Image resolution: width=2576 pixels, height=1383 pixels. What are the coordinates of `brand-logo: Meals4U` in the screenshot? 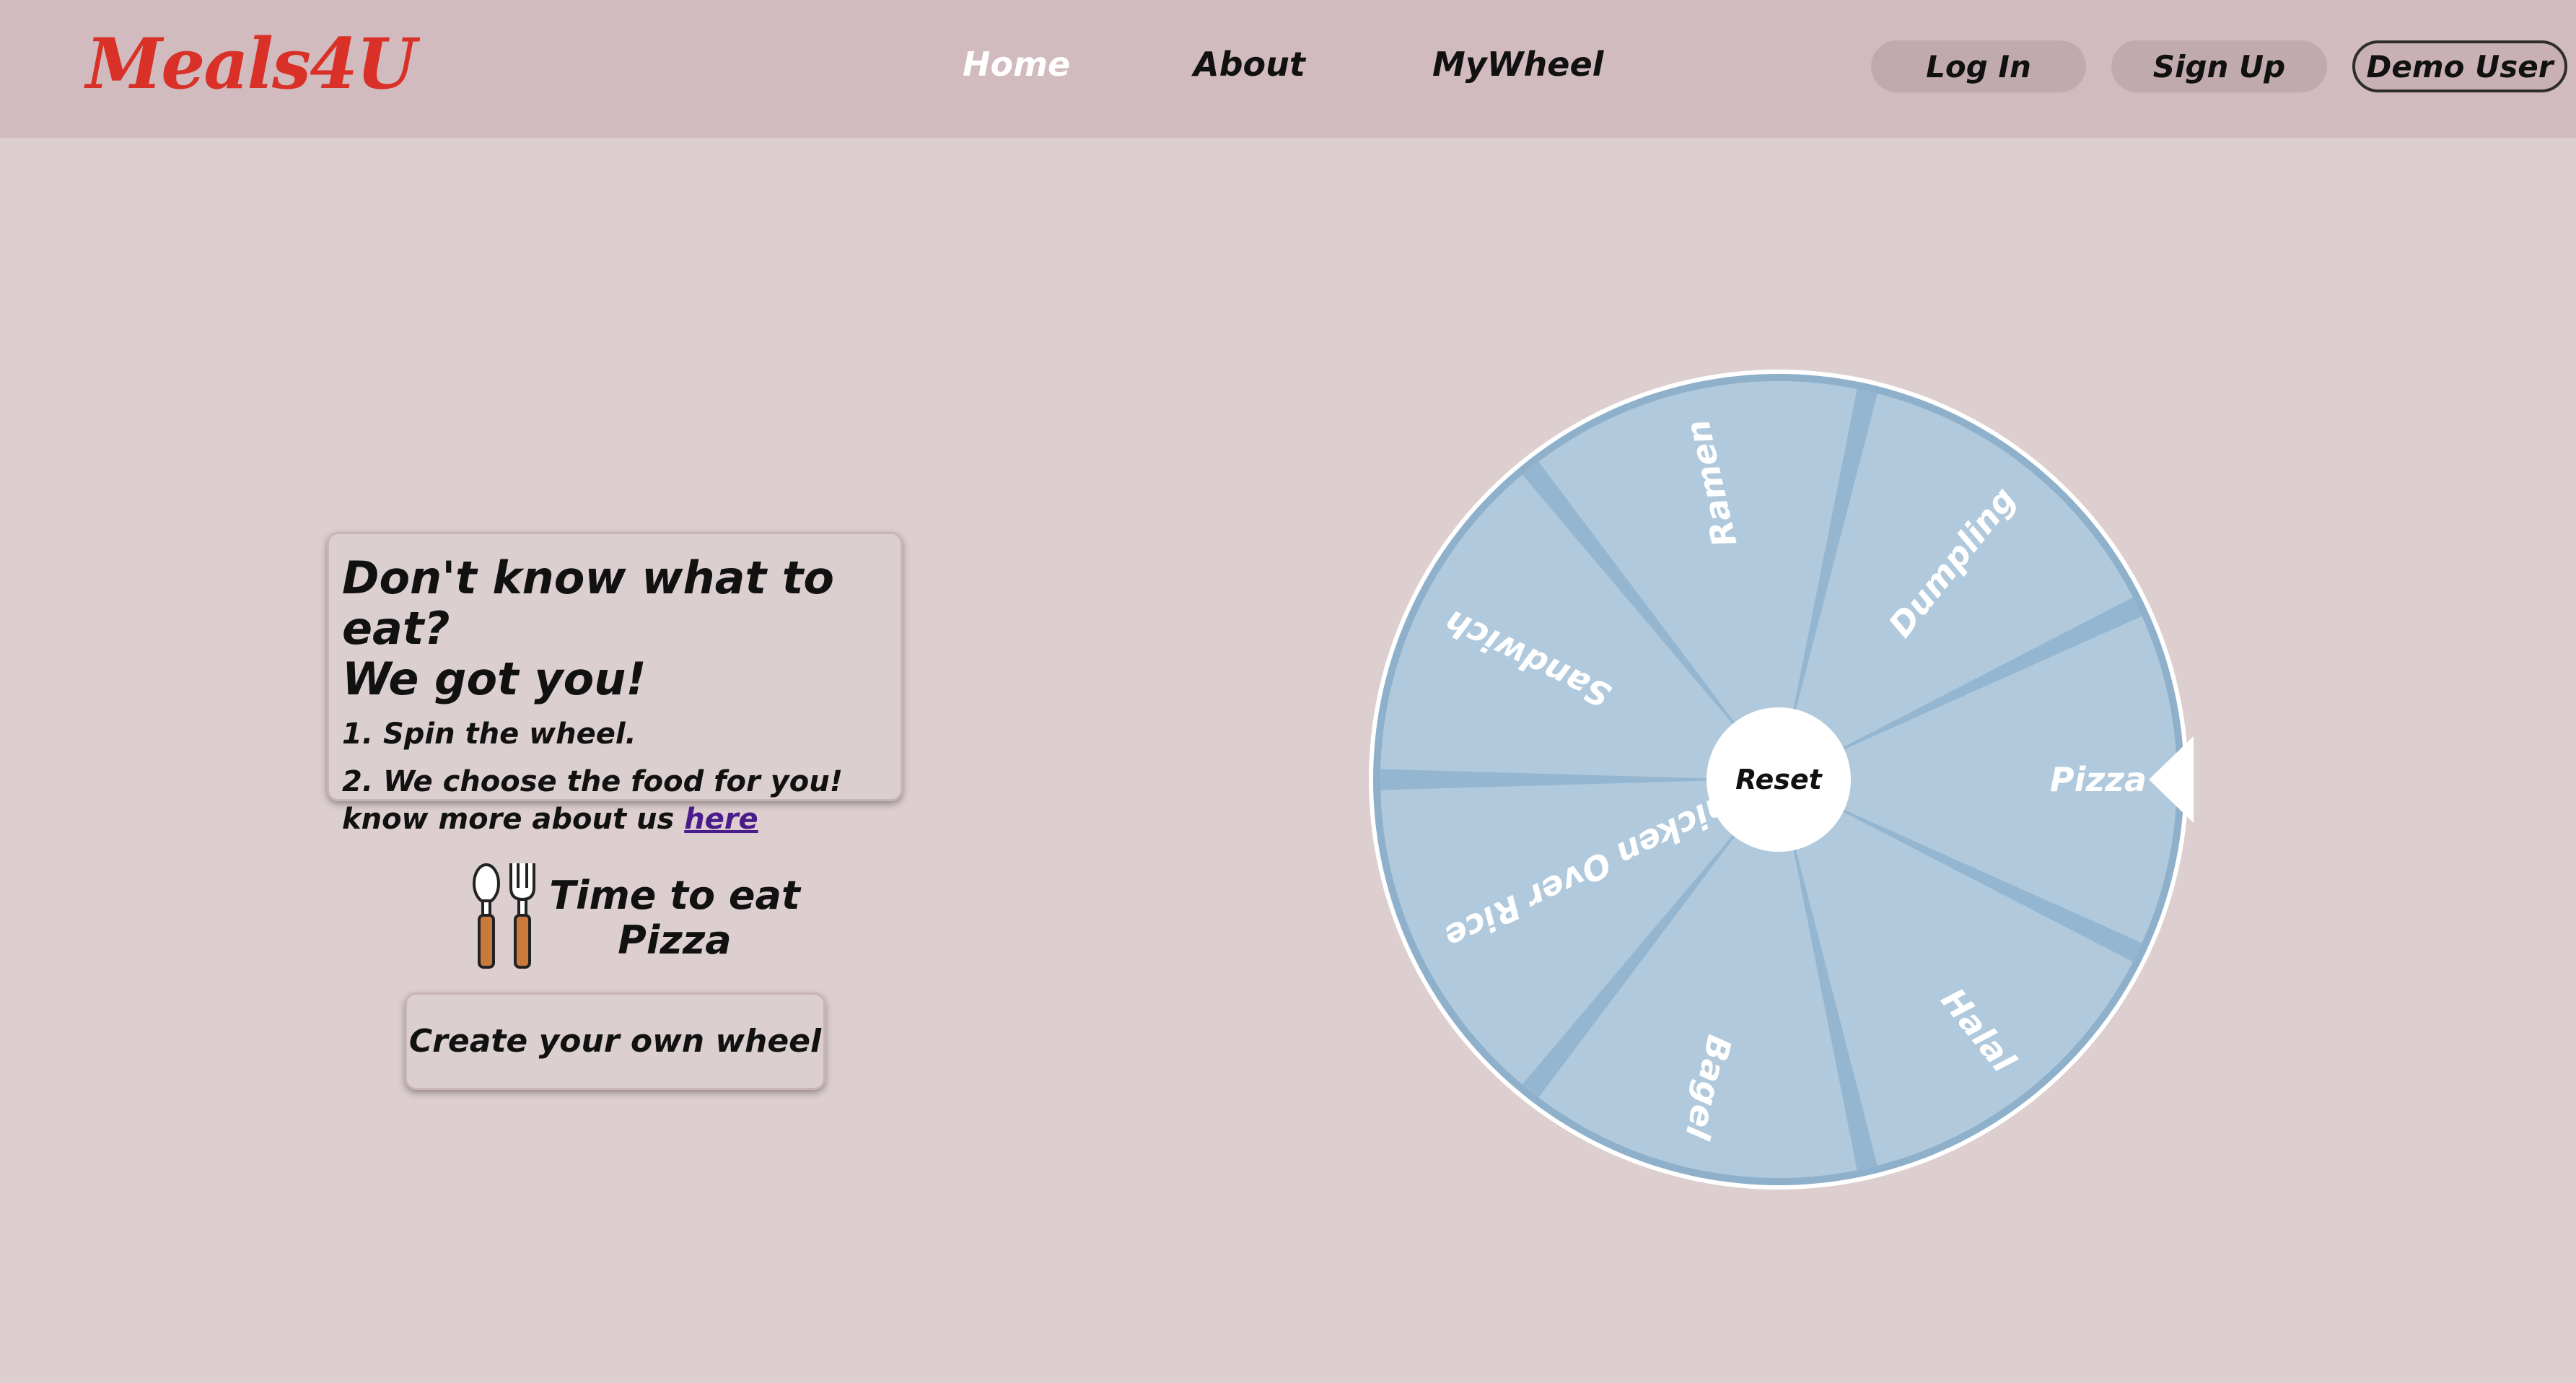 It's located at (251, 64).